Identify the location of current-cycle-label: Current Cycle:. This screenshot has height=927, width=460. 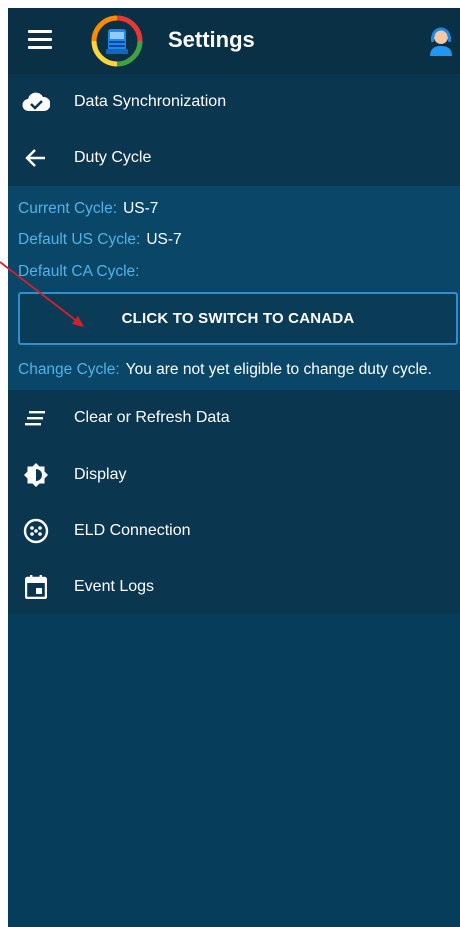
(68, 208).